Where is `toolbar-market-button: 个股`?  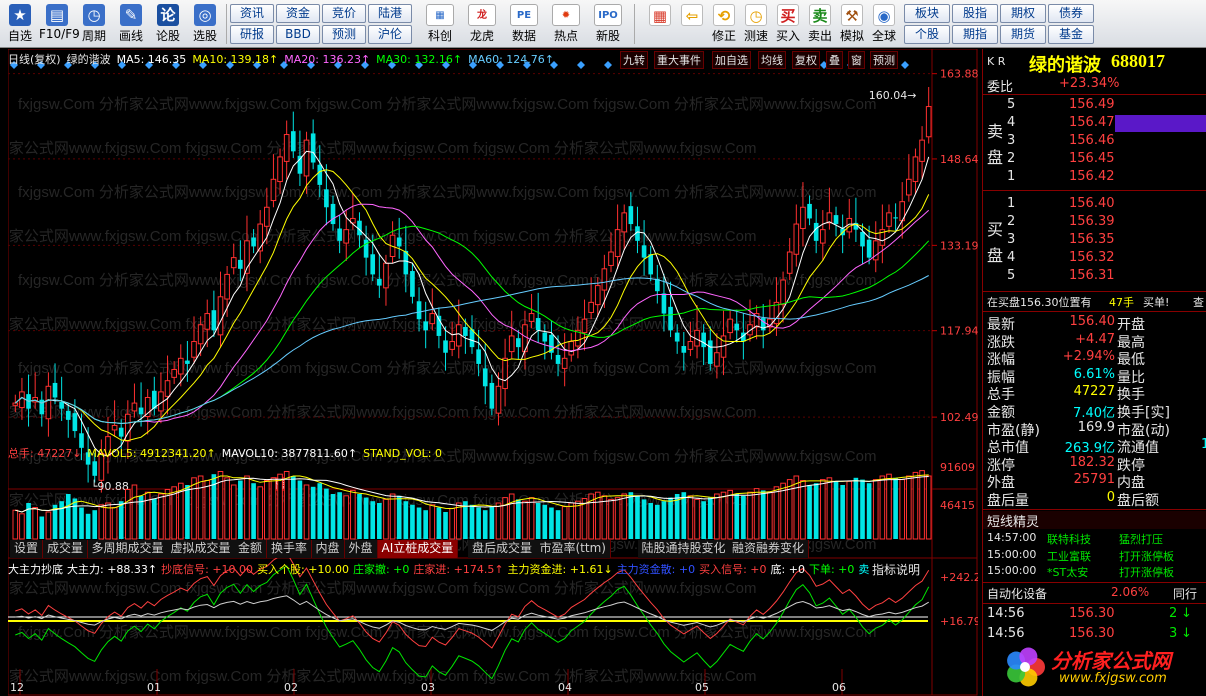 toolbar-market-button: 个股 is located at coordinates (927, 34).